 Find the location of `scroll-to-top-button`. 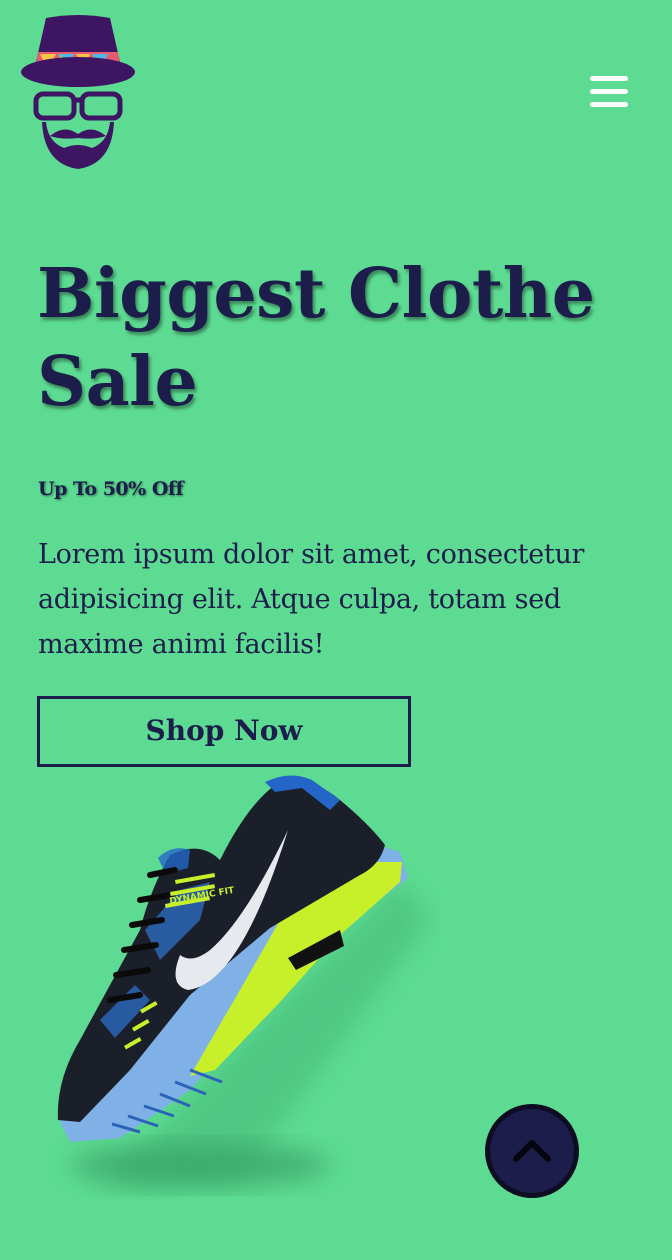

scroll-to-top-button is located at coordinates (532, 1151).